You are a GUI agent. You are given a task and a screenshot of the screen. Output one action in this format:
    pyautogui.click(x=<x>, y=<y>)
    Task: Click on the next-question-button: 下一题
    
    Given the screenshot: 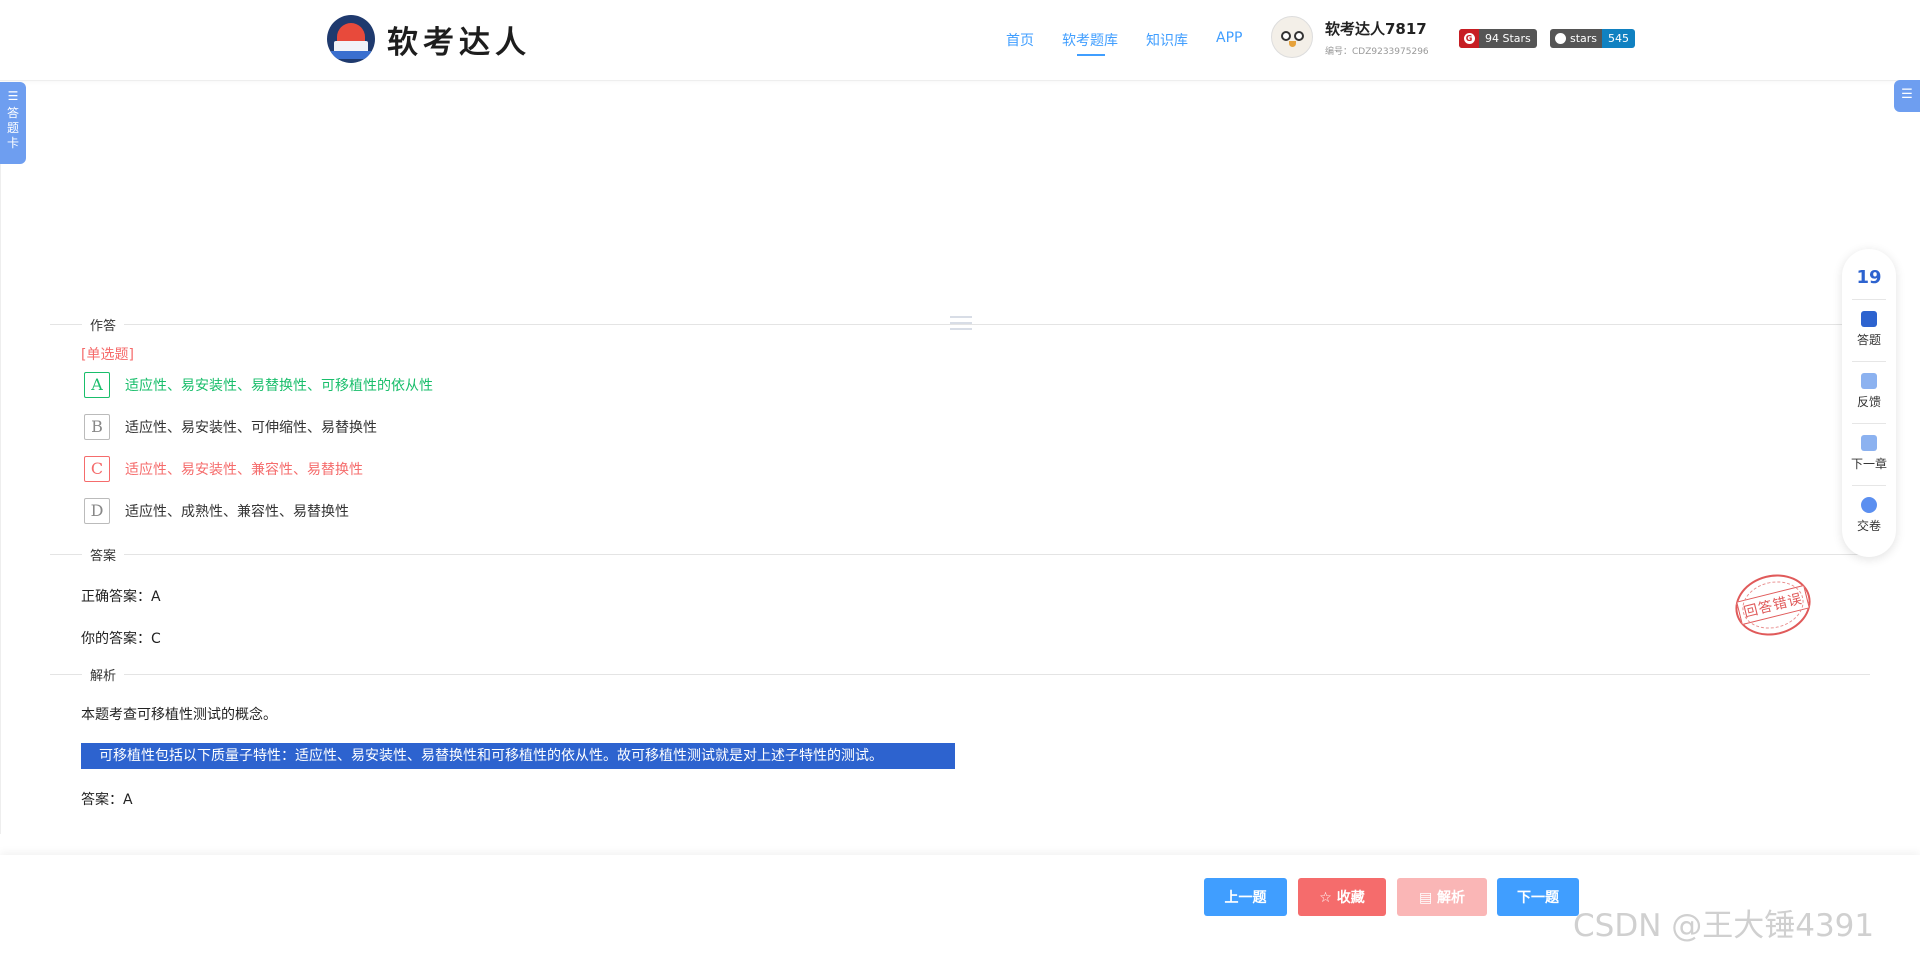 What is the action you would take?
    pyautogui.click(x=1538, y=897)
    